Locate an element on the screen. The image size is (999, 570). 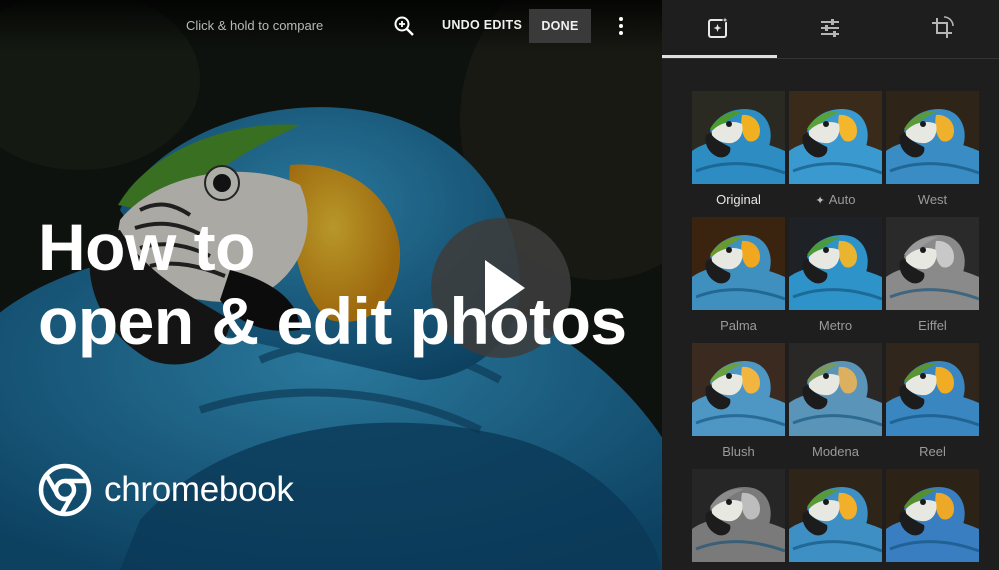
filter-auto: ✦ Auto is located at coordinates (835, 154).